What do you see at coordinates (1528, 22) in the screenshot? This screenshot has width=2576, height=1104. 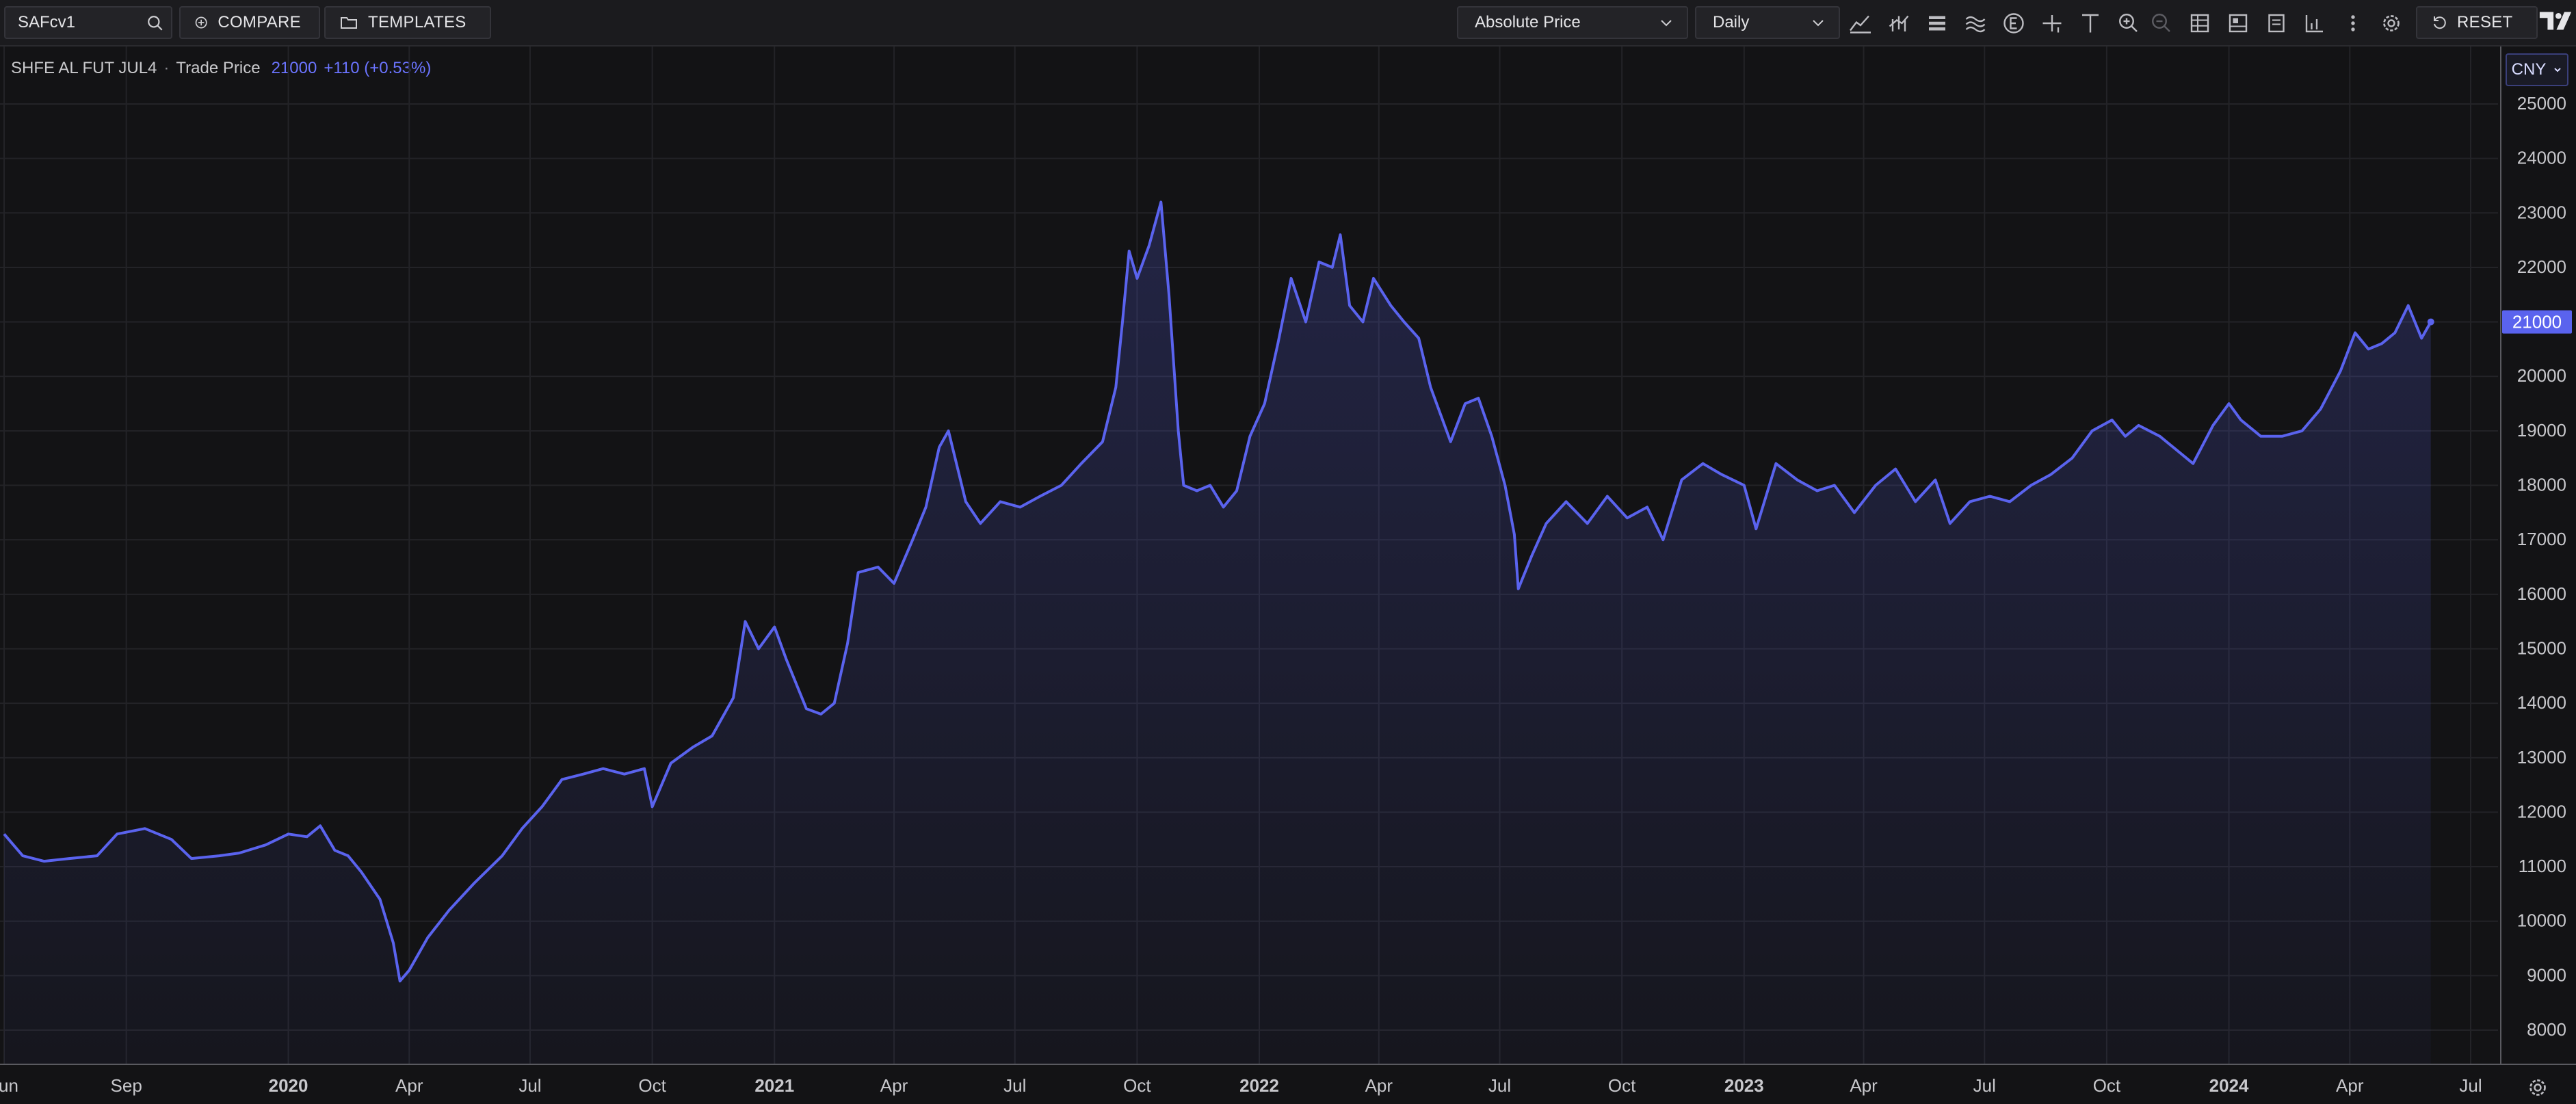 I see `price-mode-value: Absolute Price` at bounding box center [1528, 22].